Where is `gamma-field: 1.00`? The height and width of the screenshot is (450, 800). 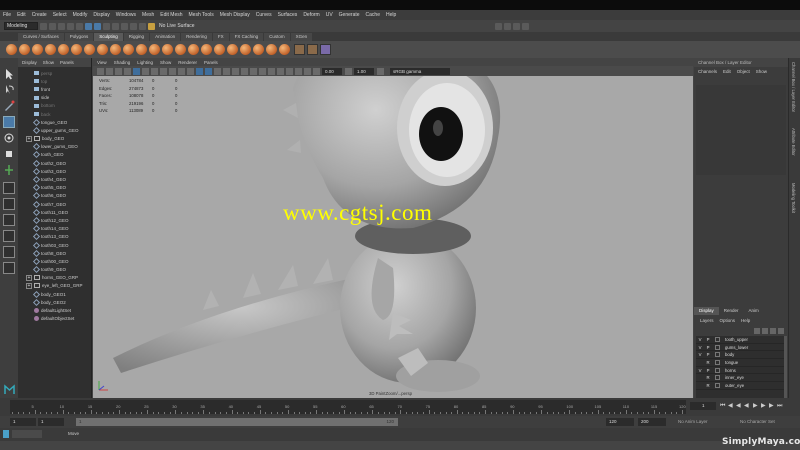 gamma-field: 1.00 is located at coordinates (364, 71).